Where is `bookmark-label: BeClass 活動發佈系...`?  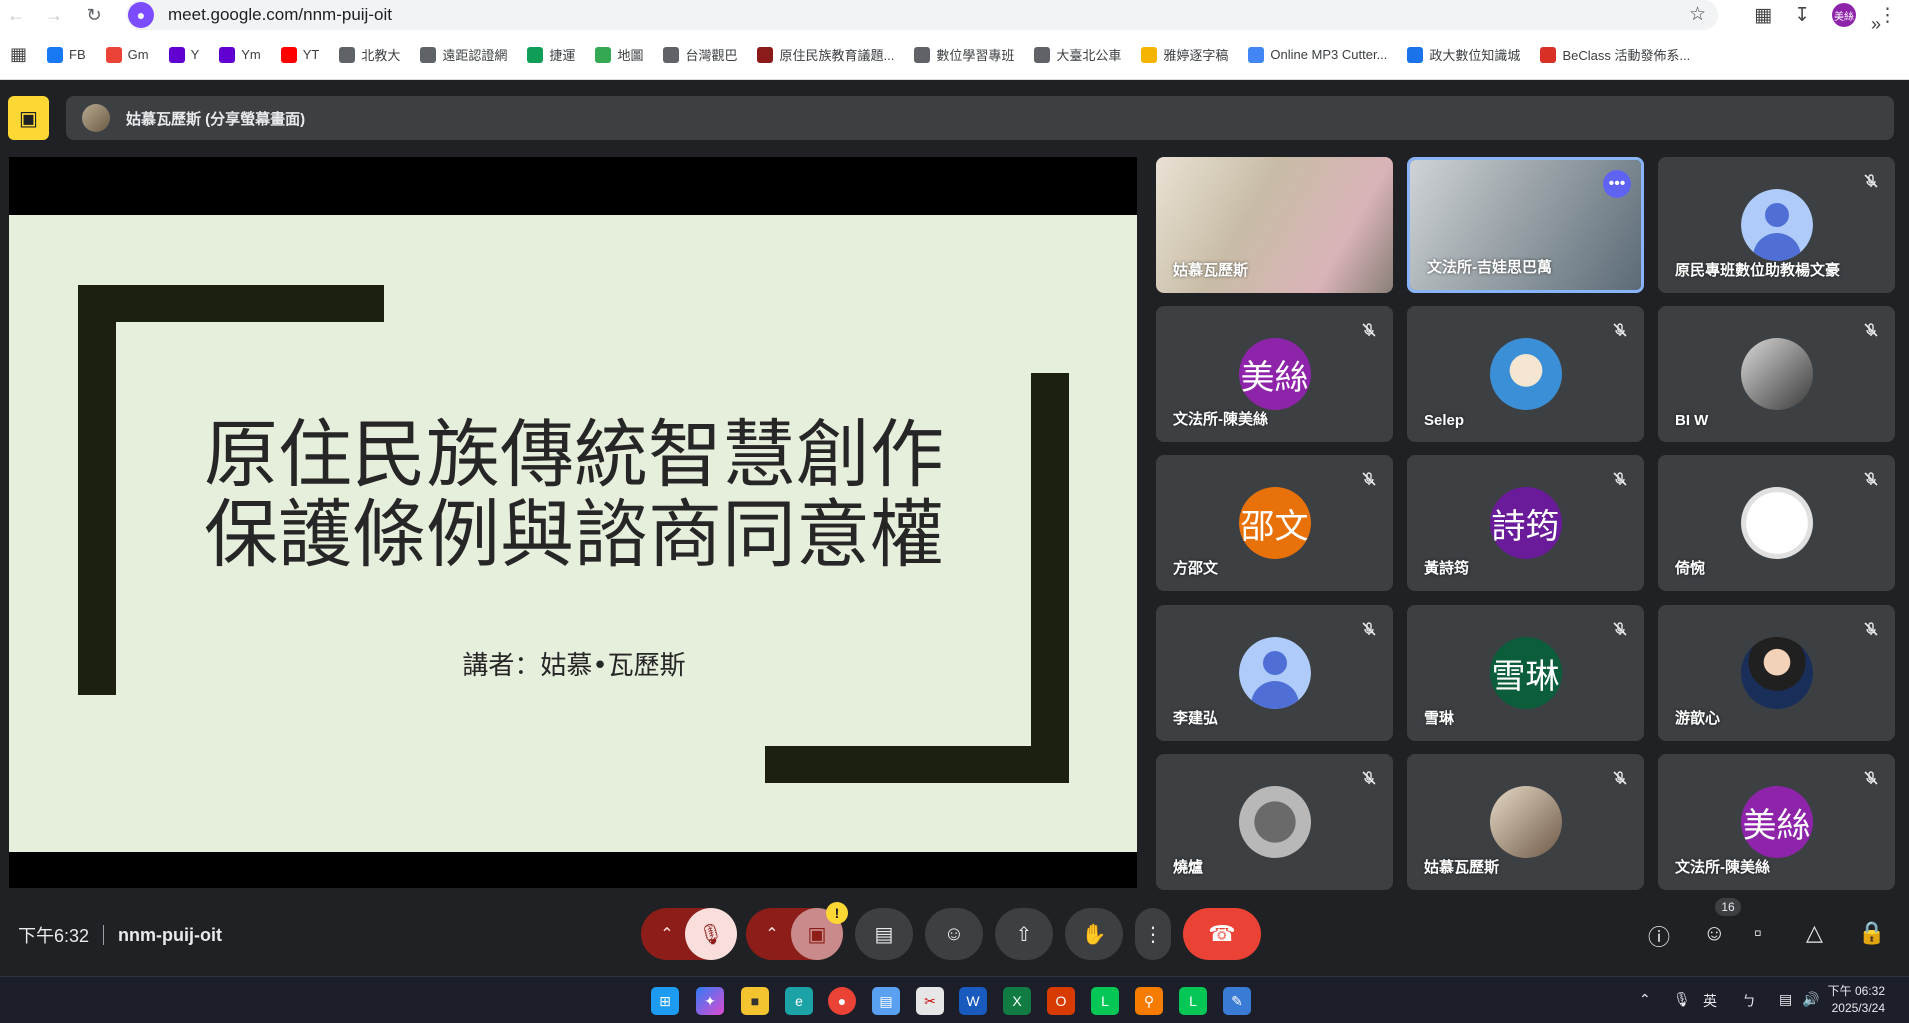 bookmark-label: BeClass 活動發佈系... is located at coordinates (1626, 55).